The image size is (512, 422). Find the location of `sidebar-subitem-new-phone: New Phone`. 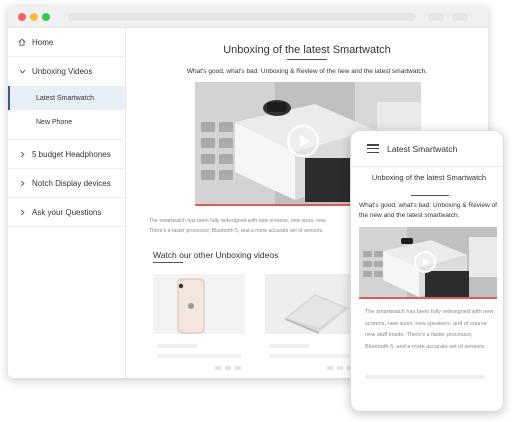

sidebar-subitem-new-phone: New Phone is located at coordinates (66, 122).